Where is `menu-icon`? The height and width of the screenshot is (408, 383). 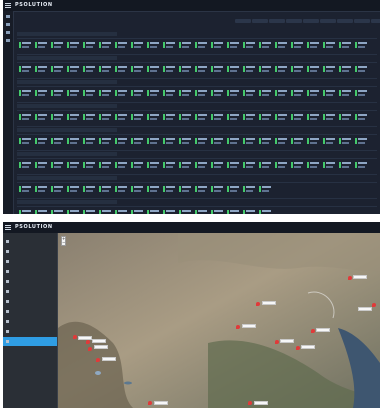 menu-icon is located at coordinates (8, 227).